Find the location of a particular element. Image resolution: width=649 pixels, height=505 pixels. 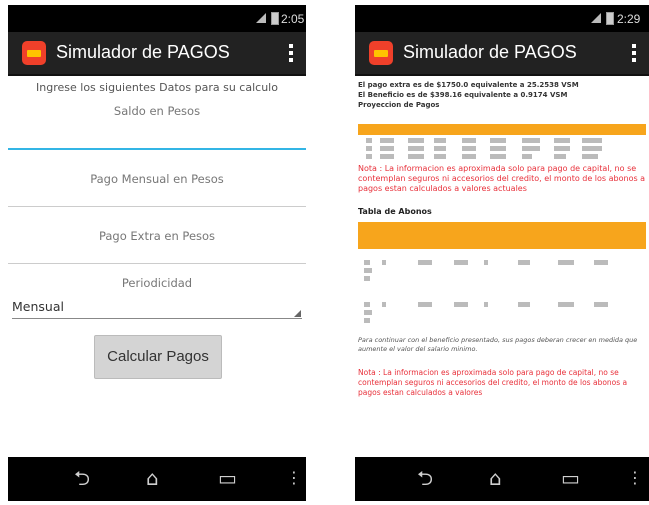

status-time: 2:29 is located at coordinates (629, 19).